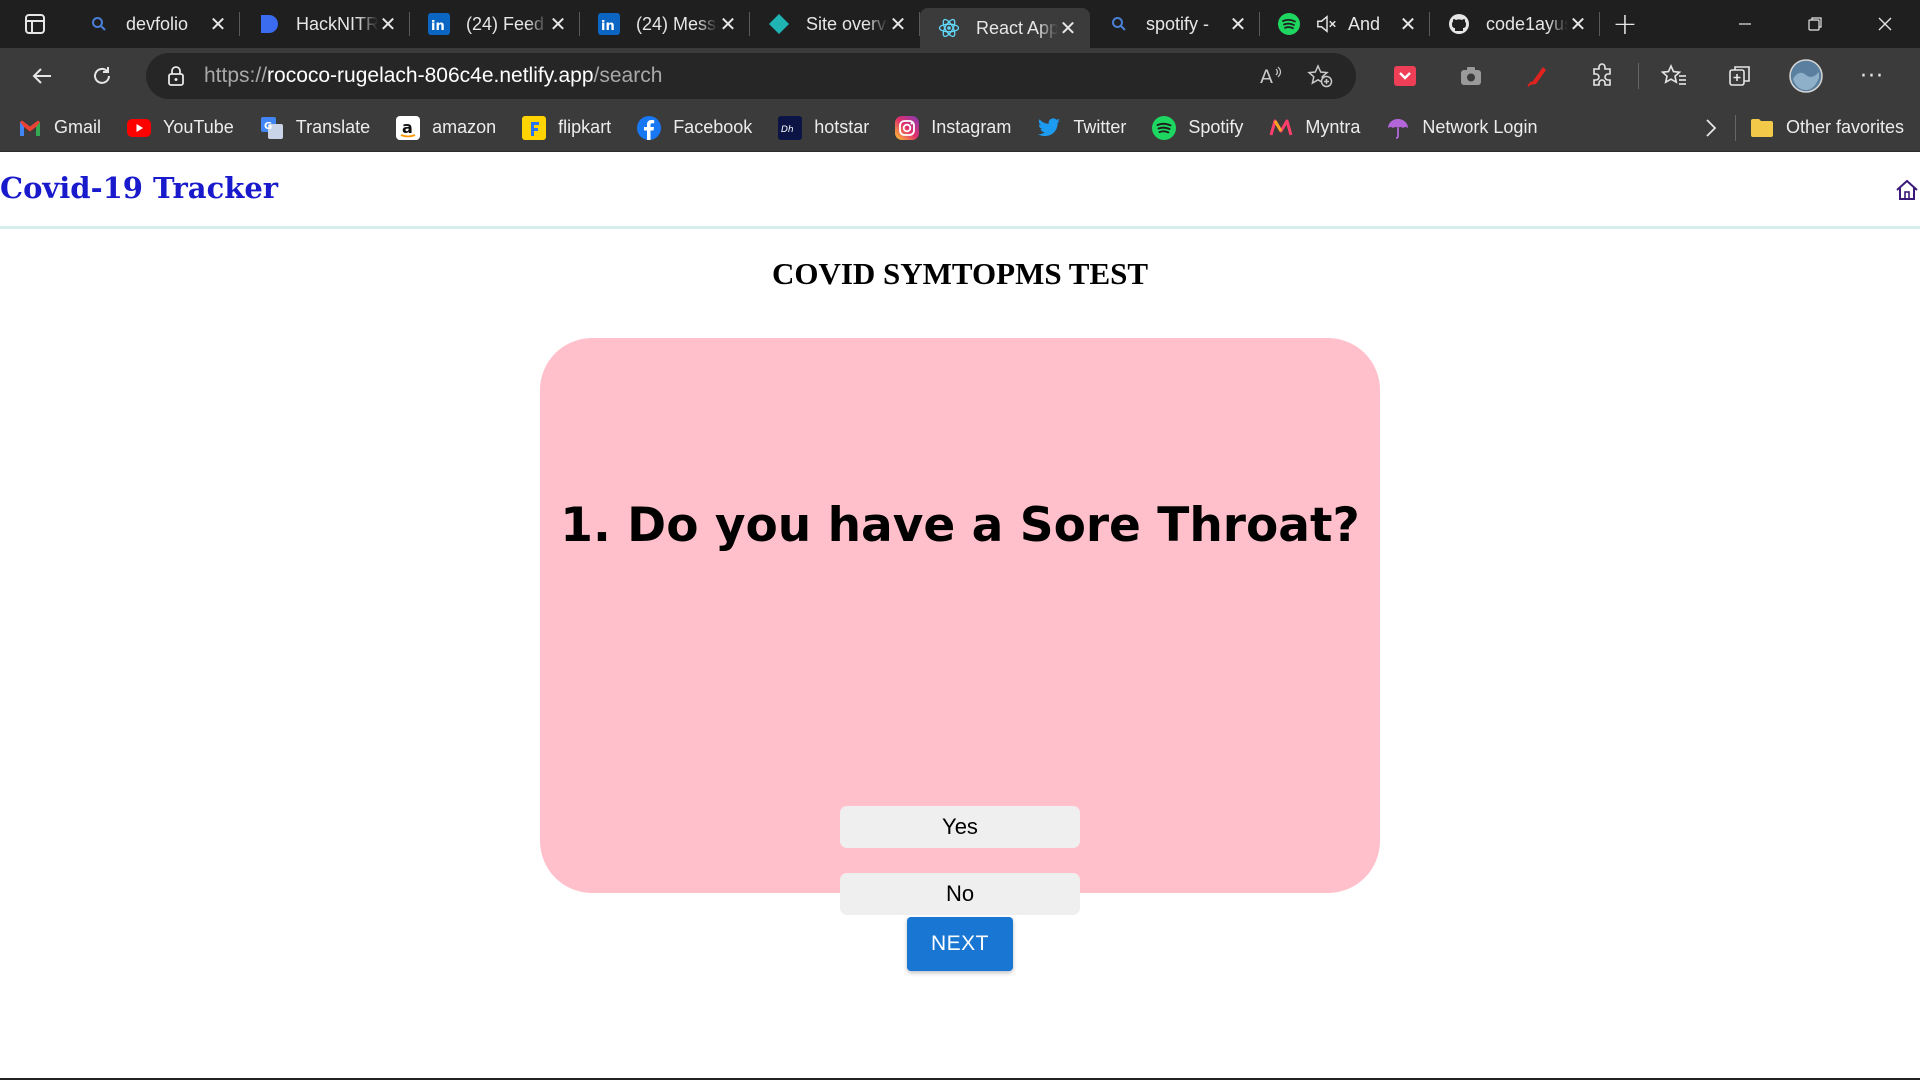 Image resolution: width=1920 pixels, height=1080 pixels. I want to click on collections-icon, so click(1739, 76).